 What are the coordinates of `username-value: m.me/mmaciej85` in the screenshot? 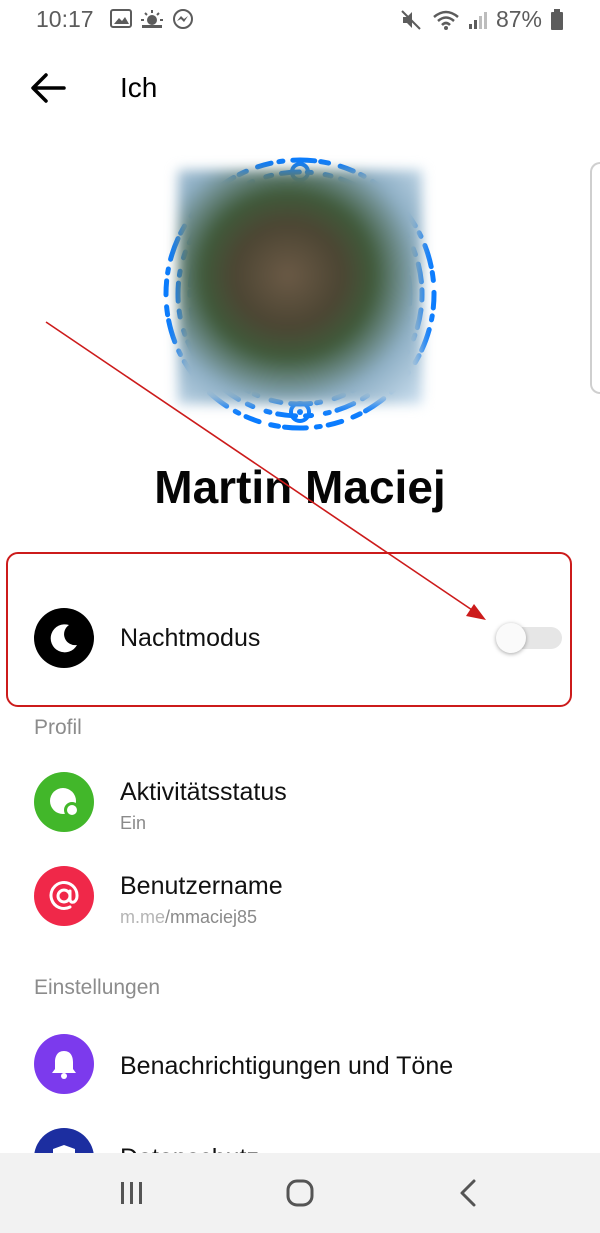 It's located at (188, 917).